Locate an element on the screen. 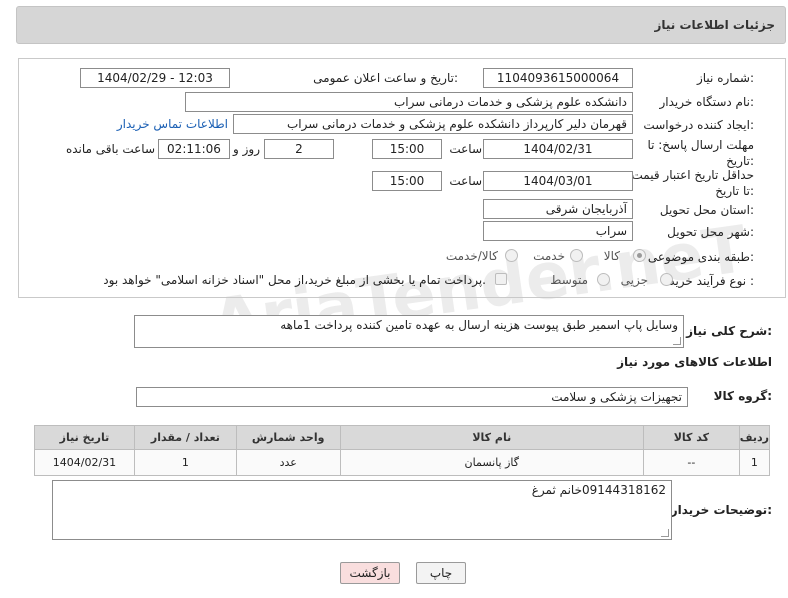 The height and width of the screenshot is (598, 788). announce-date-label: تاریخ و ساعت اعلان عمومی: is located at coordinates (385, 78).